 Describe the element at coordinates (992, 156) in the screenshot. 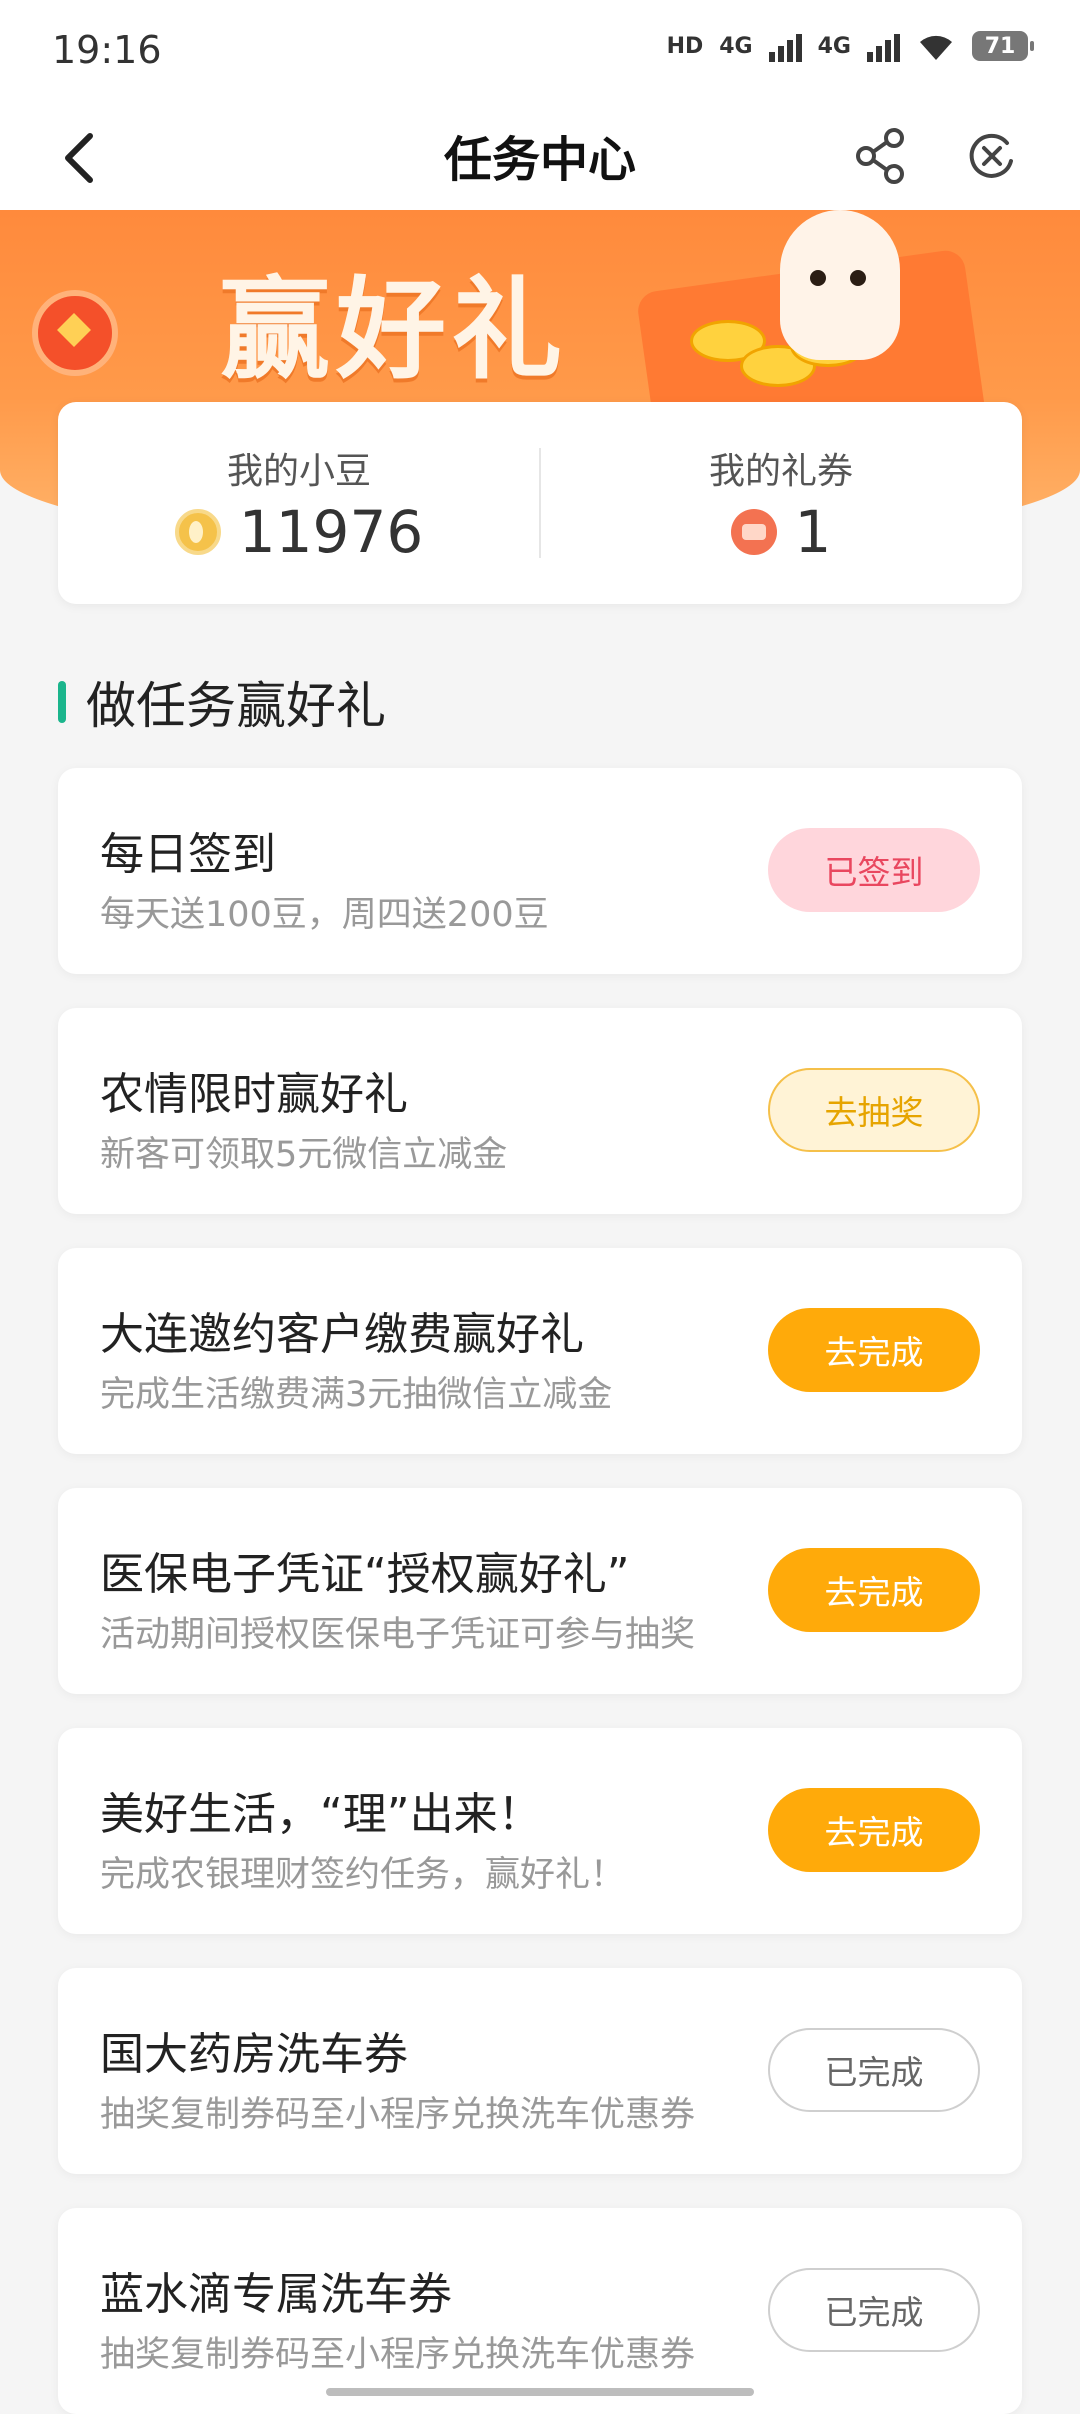

I see `close-circle-icon` at that location.